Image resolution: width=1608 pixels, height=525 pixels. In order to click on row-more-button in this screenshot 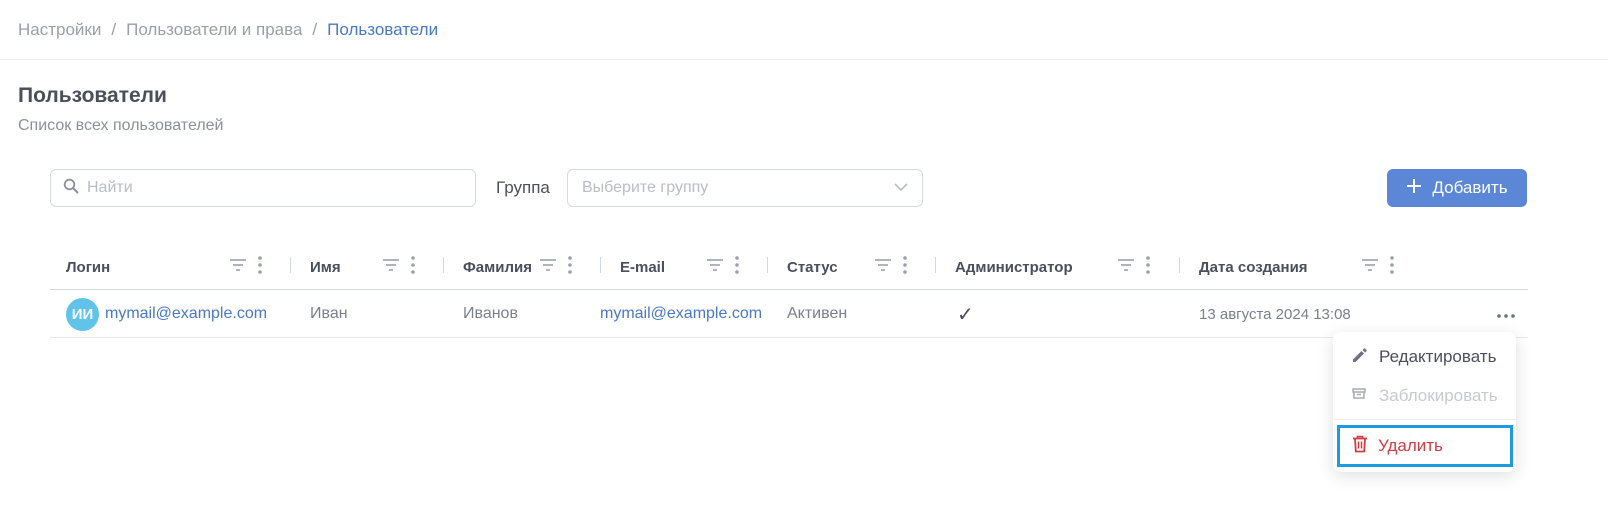, I will do `click(1506, 314)`.